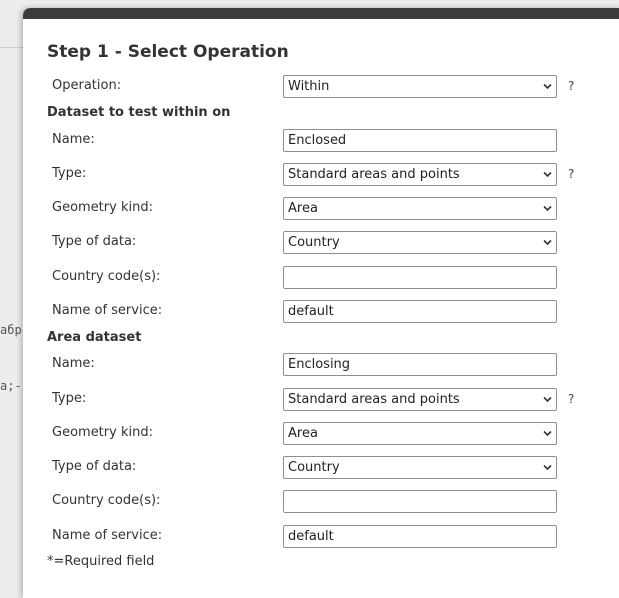 Image resolution: width=619 pixels, height=598 pixels. I want to click on dataset-geometry-row: Geometry kind: Area, so click(321, 208).